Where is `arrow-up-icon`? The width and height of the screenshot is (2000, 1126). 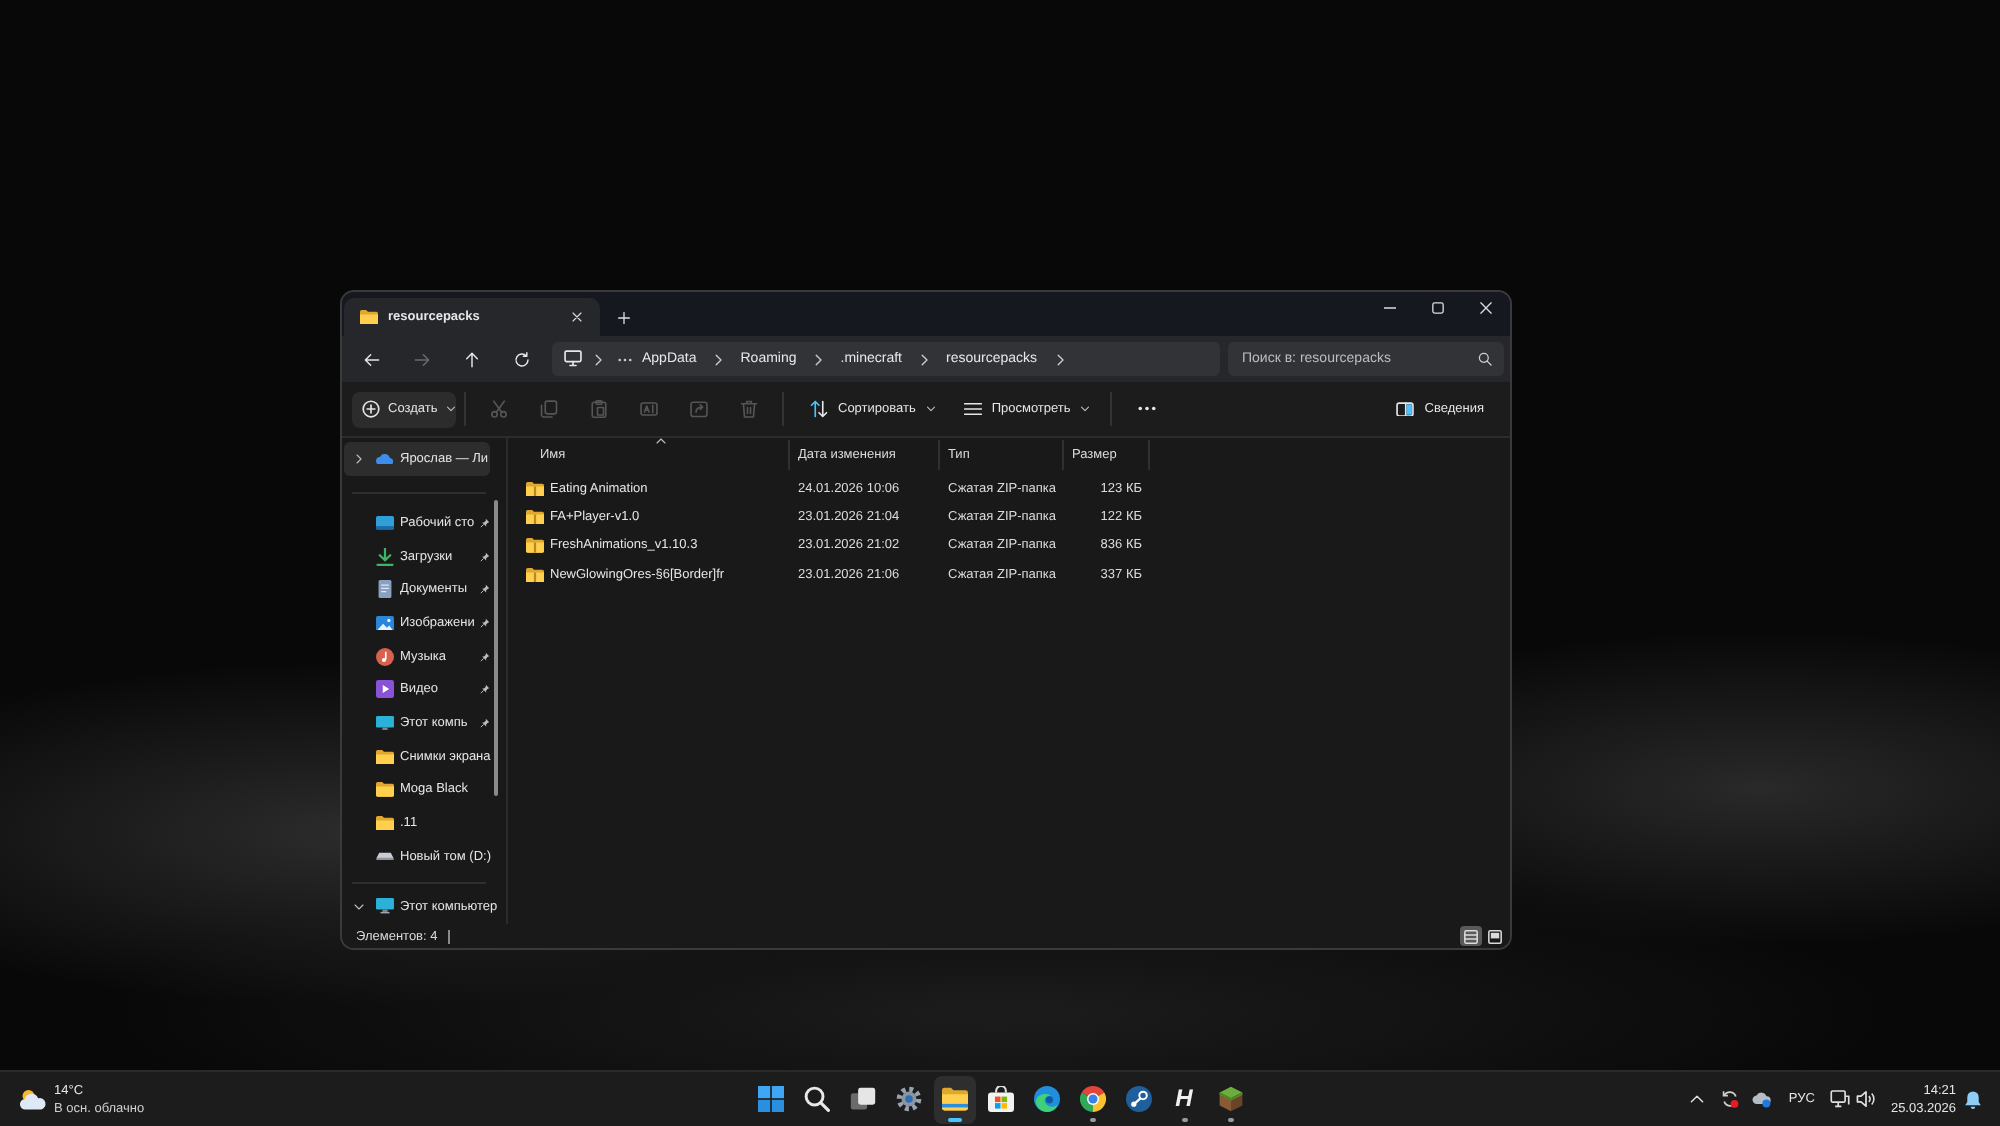 arrow-up-icon is located at coordinates (471, 359).